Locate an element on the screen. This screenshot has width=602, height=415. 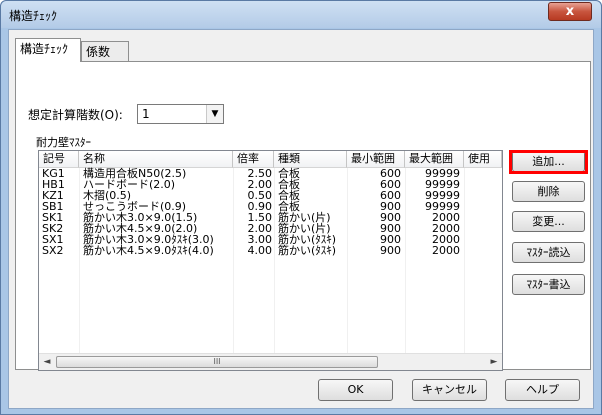
table-cell: 4.00 is located at coordinates (260, 250).